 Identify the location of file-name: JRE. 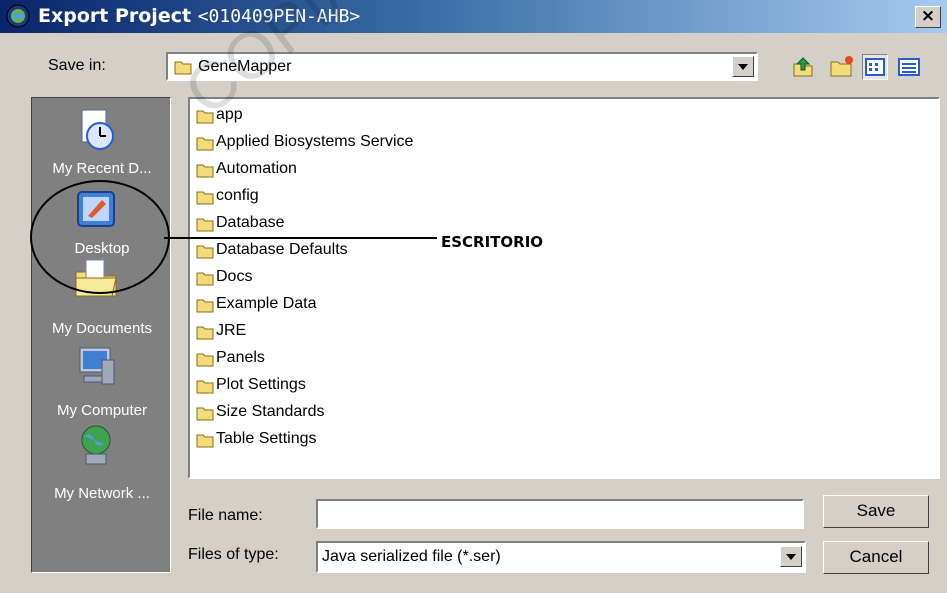
(231, 330).